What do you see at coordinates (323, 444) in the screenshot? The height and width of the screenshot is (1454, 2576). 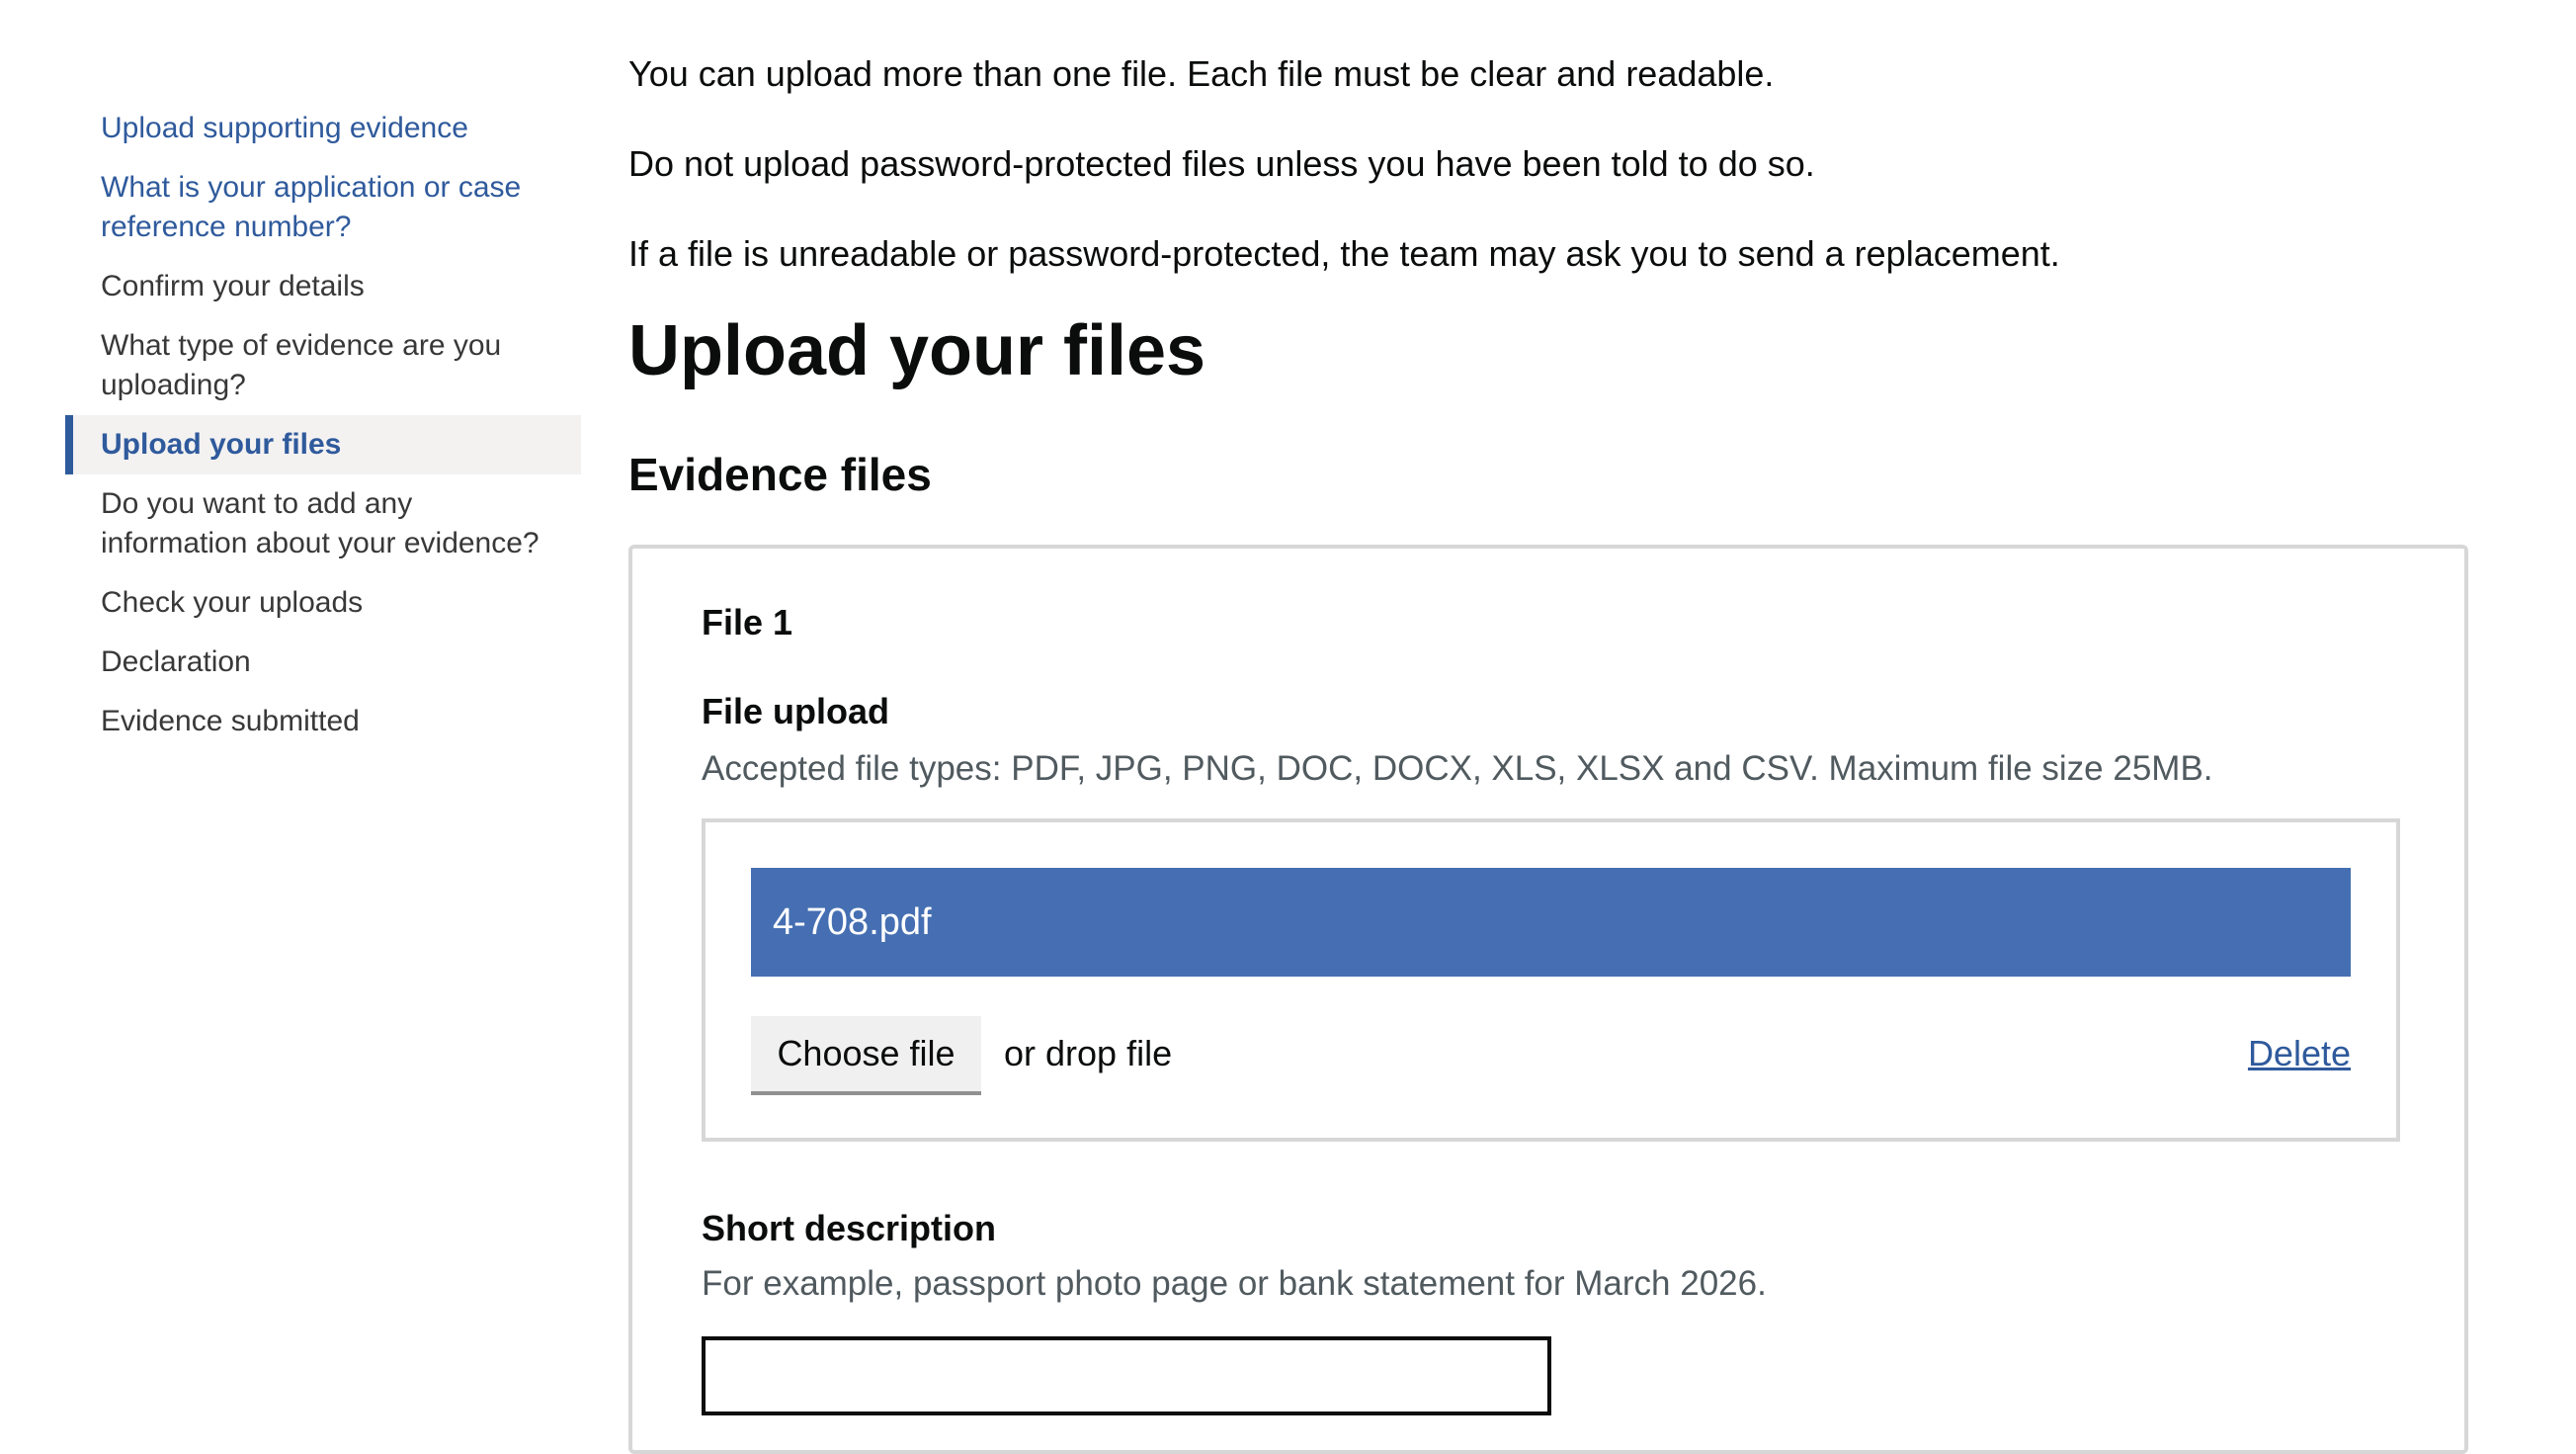 I see `sidebar-item-upload-files: Upload your files` at bounding box center [323, 444].